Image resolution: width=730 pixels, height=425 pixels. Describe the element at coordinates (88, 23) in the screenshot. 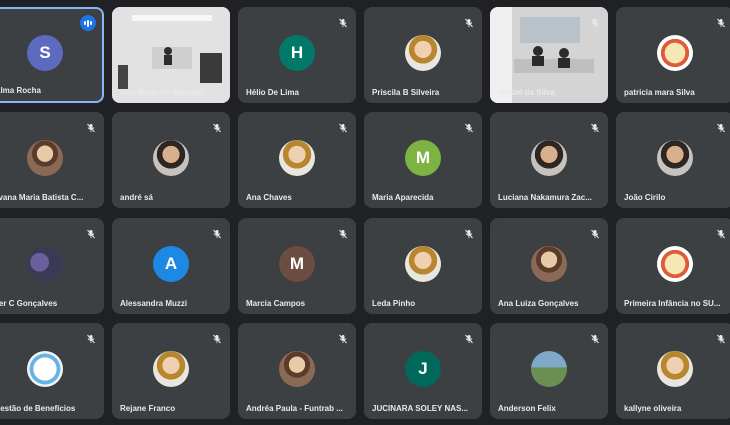

I see `speaking-indicator-icon` at that location.